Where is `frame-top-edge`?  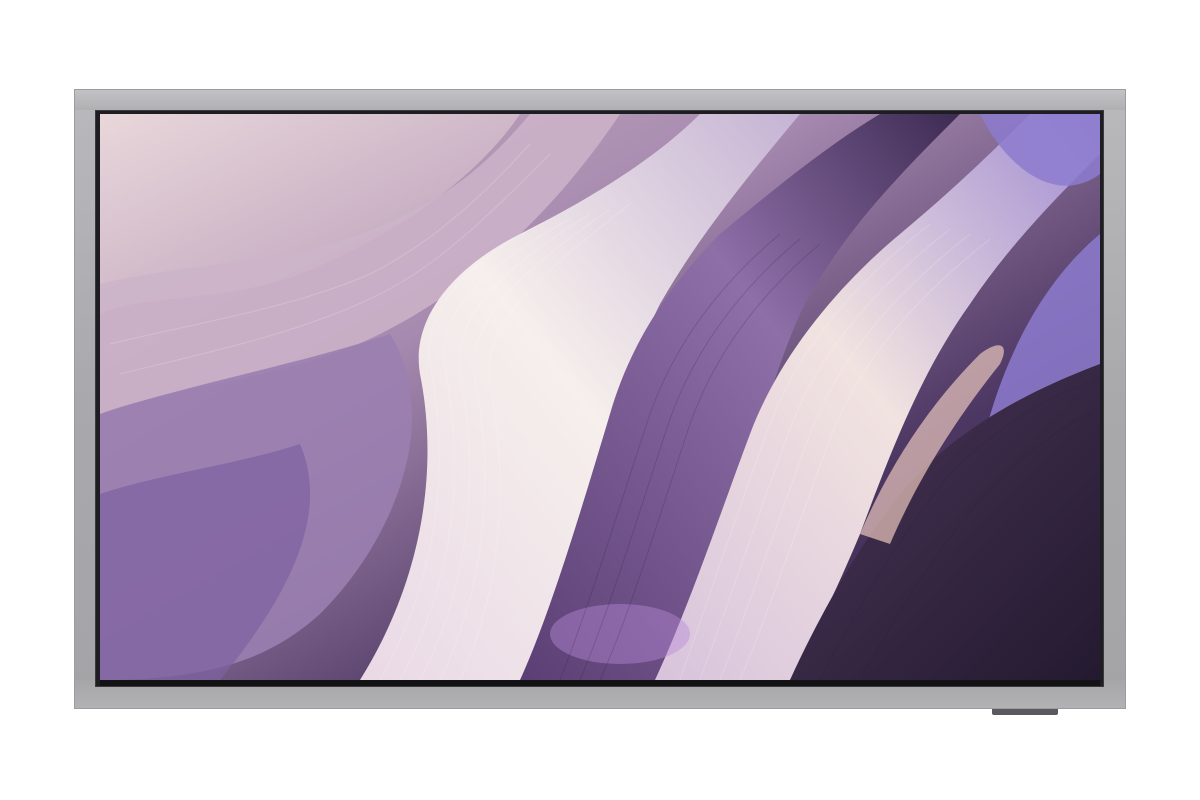
frame-top-edge is located at coordinates (600, 100).